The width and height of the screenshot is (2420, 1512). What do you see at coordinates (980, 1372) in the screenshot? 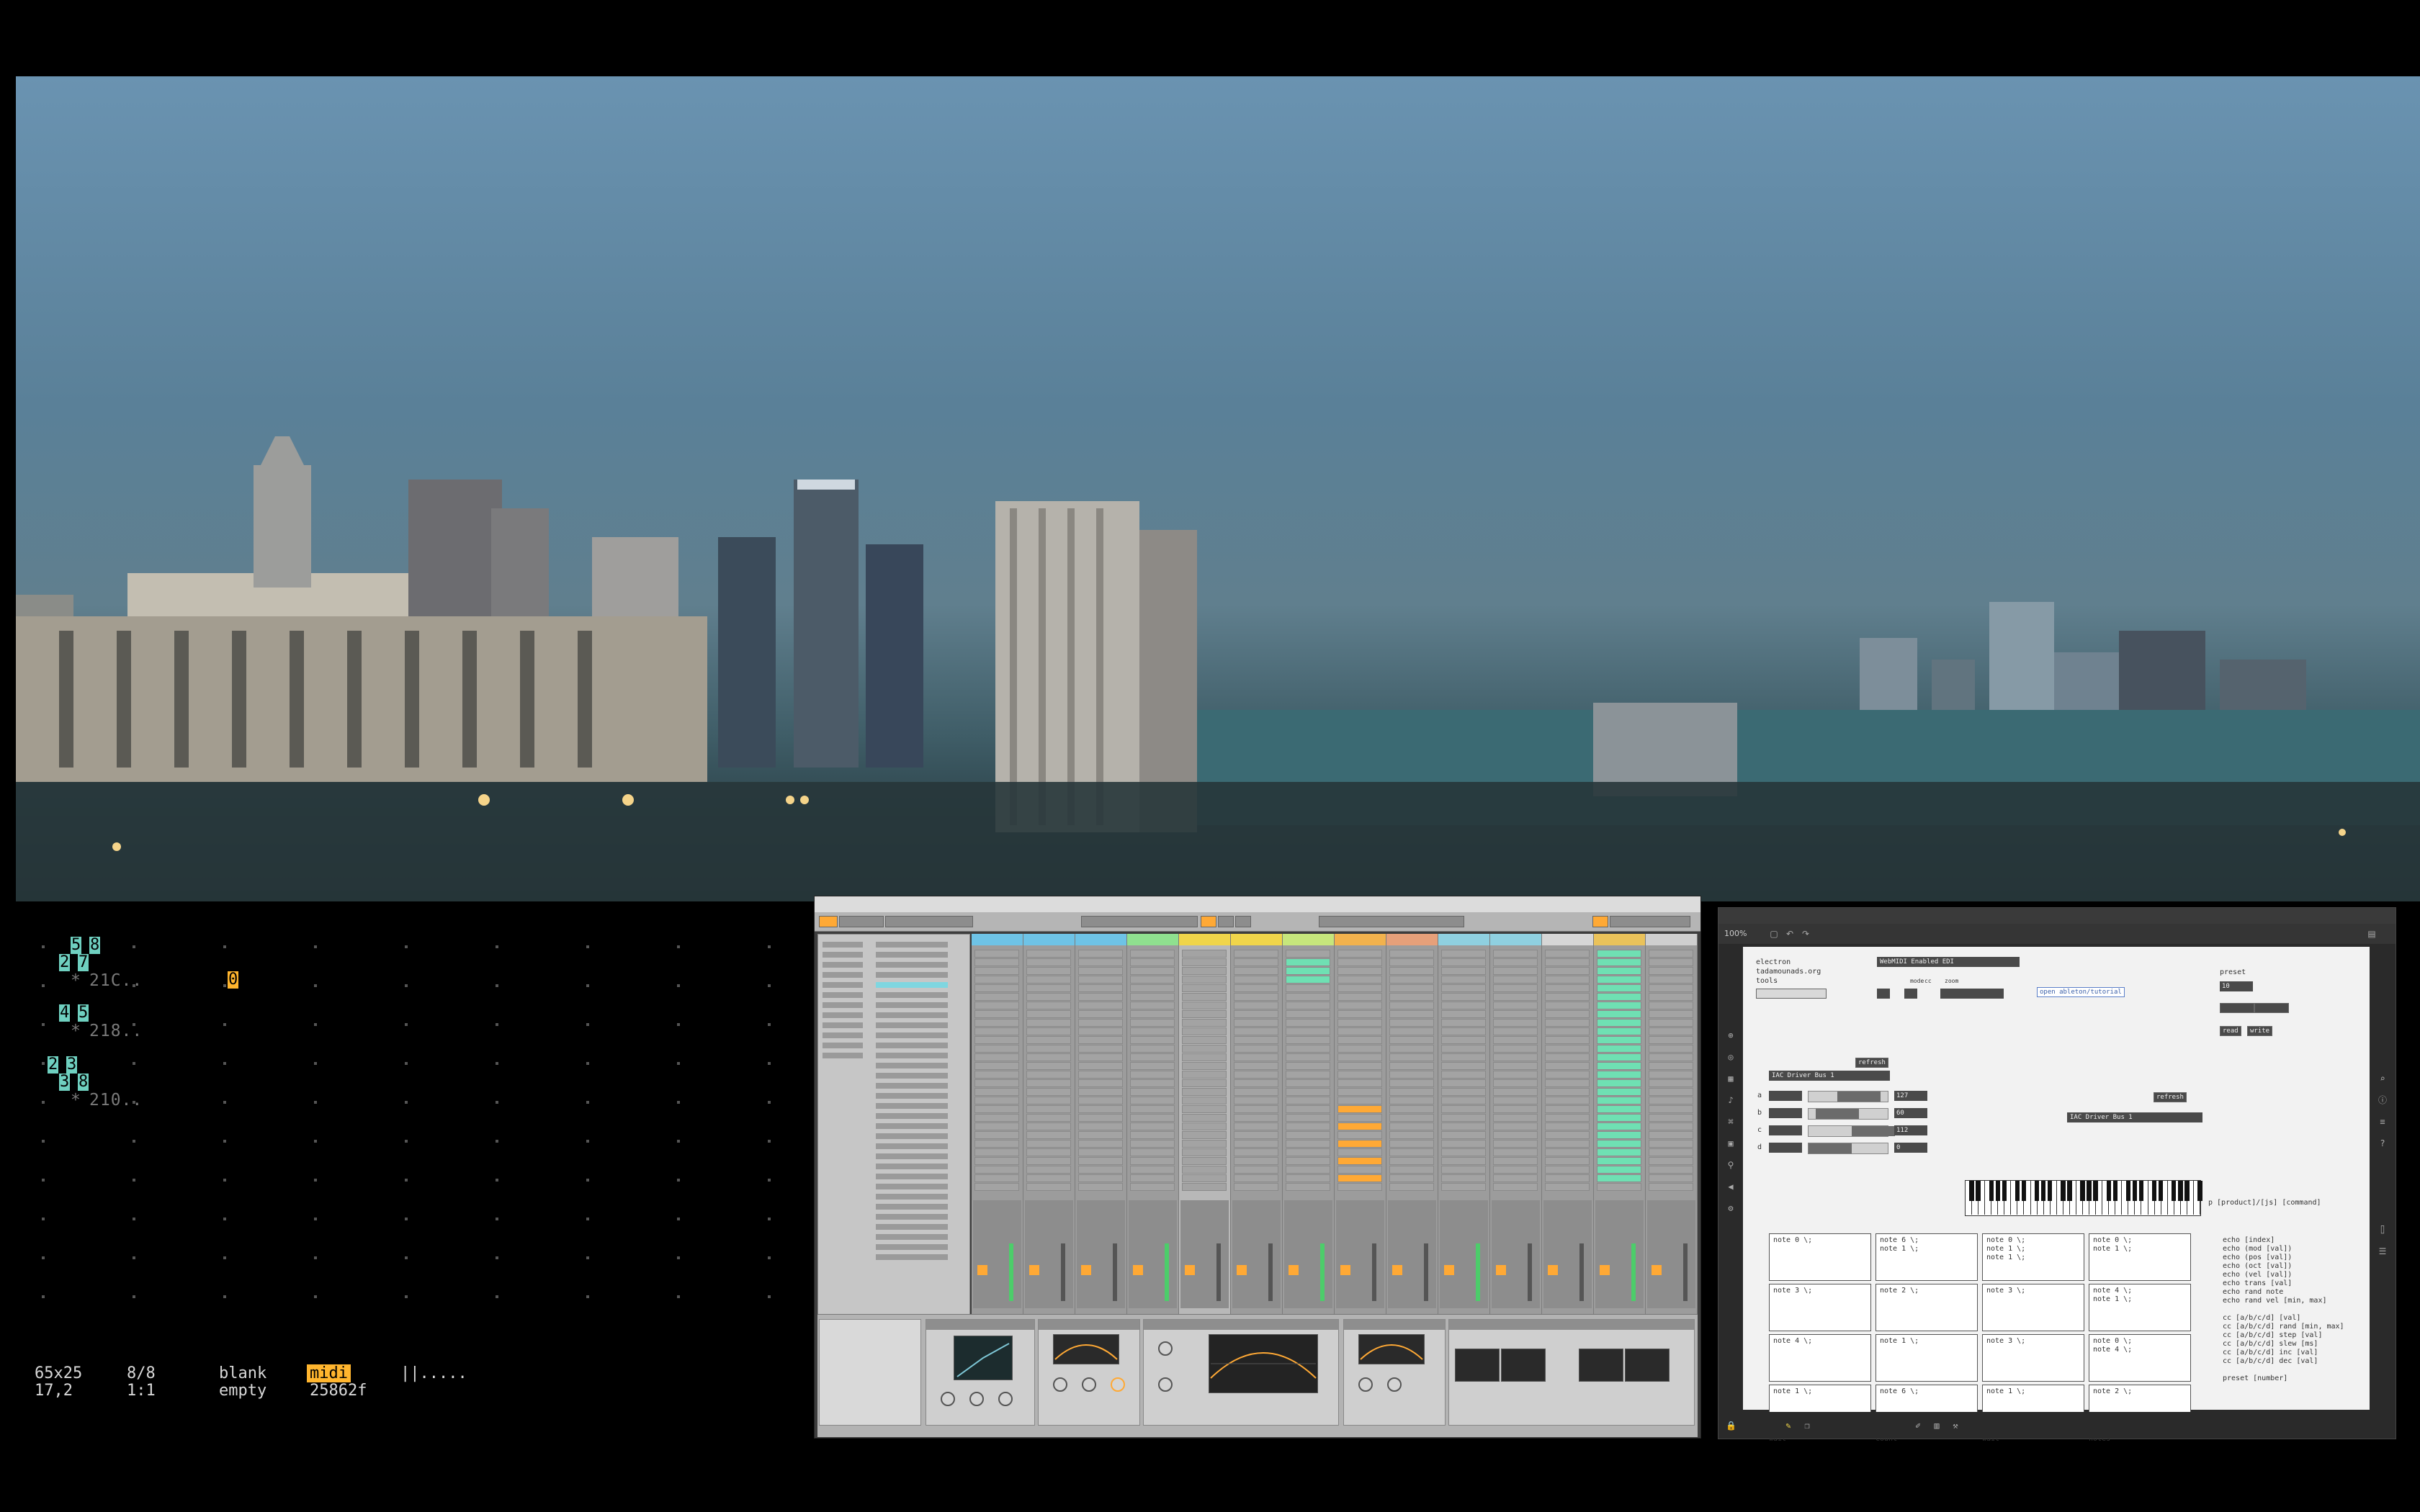
I see `device-compressor` at bounding box center [980, 1372].